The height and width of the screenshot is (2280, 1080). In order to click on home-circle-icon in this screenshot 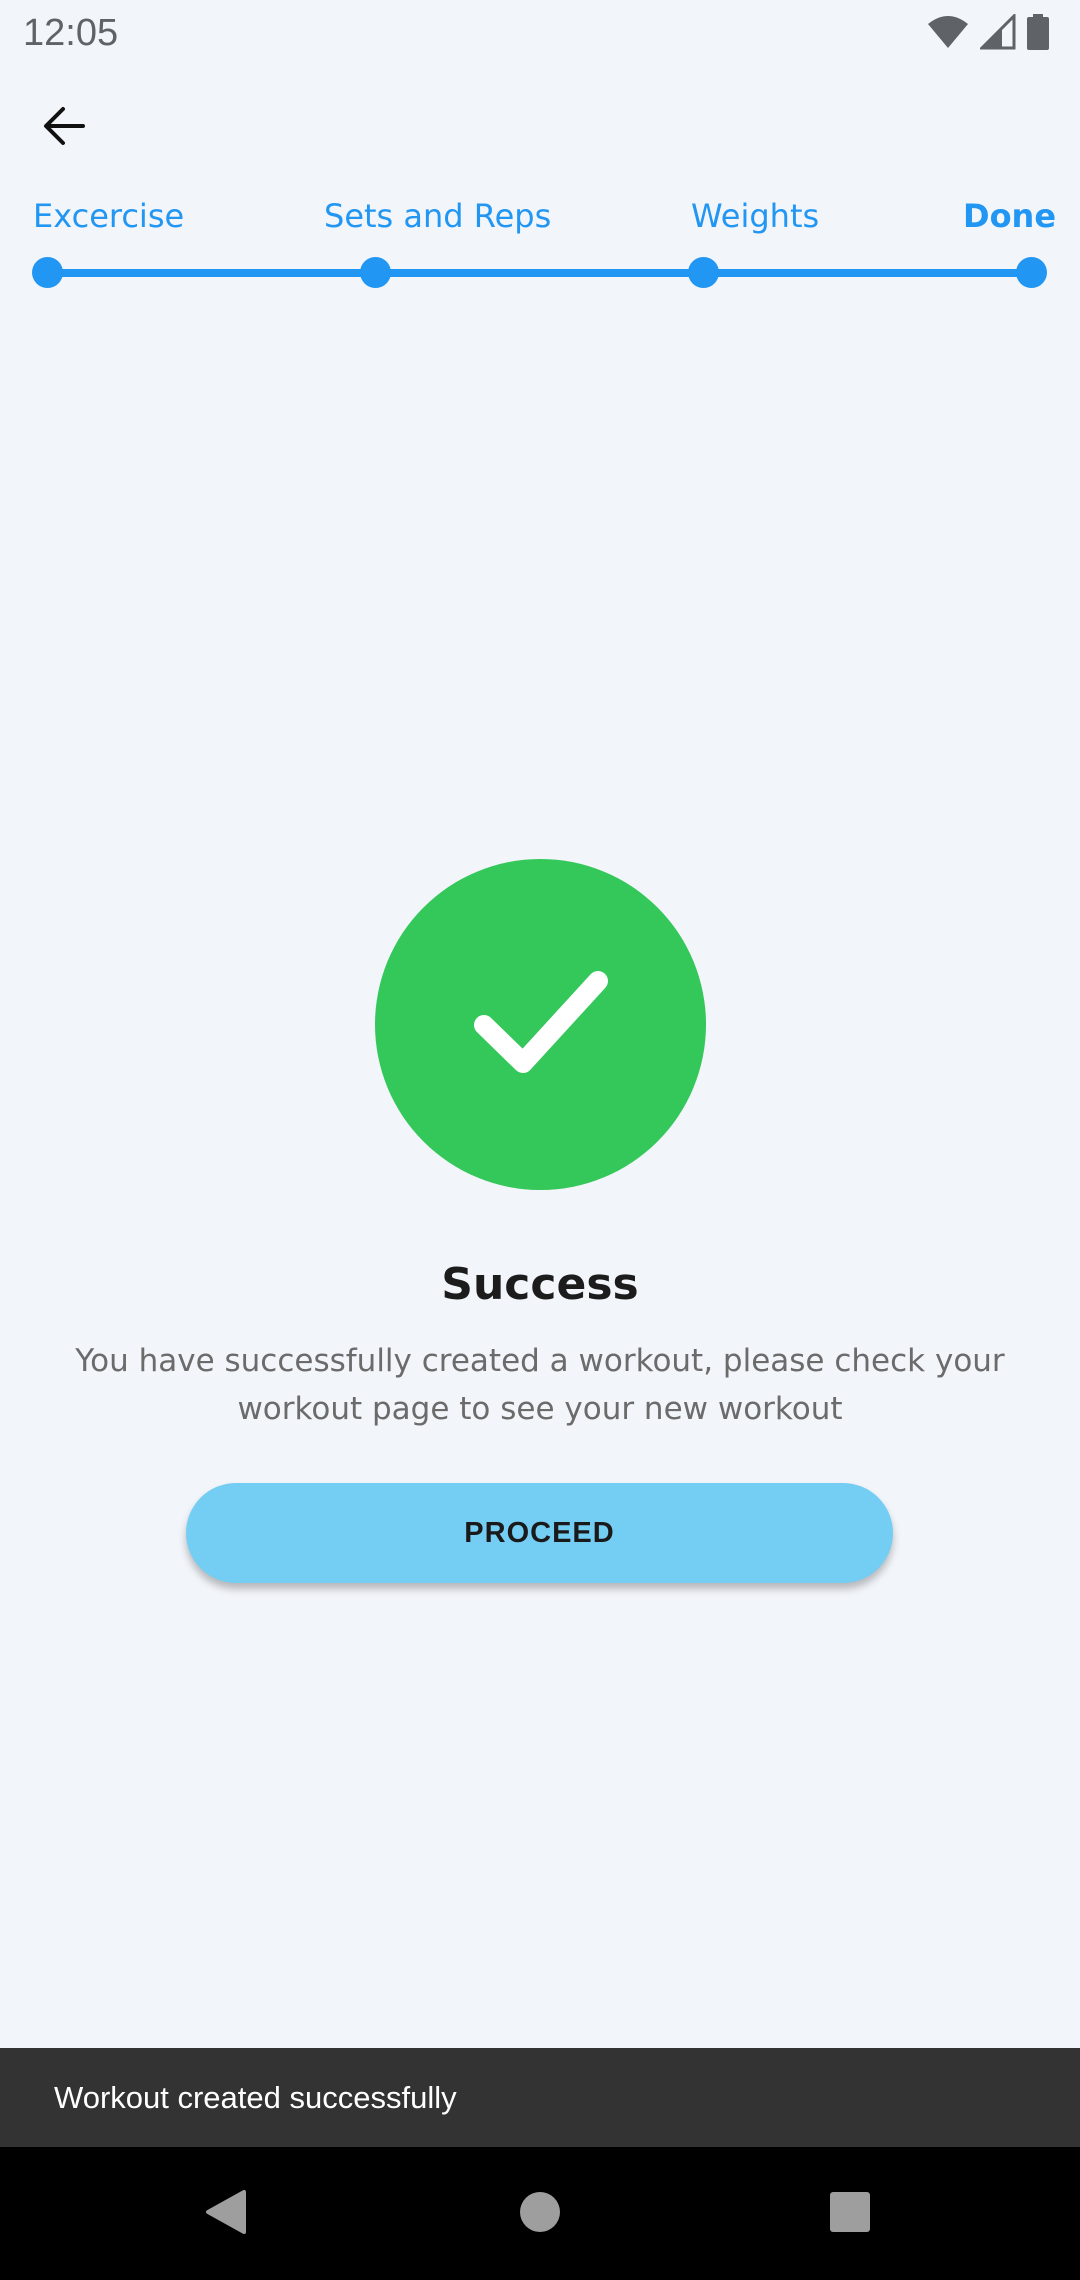, I will do `click(540, 2214)`.